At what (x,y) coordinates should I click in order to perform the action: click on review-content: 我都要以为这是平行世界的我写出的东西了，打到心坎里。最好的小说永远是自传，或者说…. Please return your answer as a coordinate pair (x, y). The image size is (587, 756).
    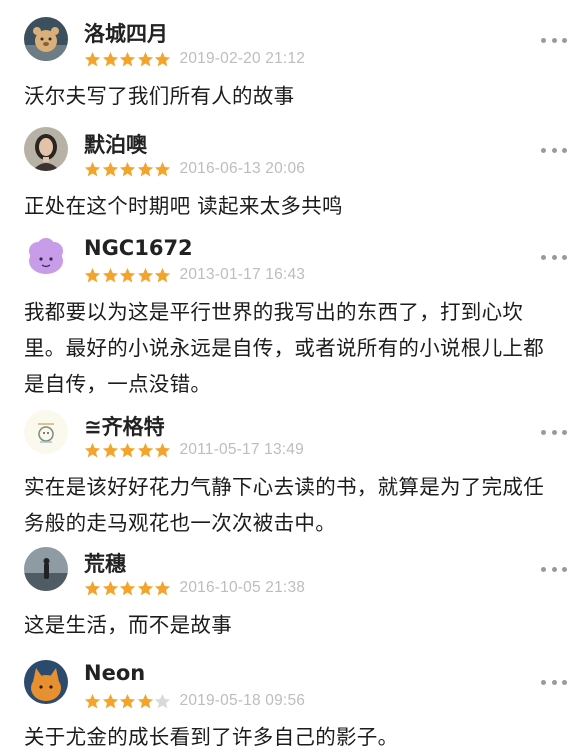
    Looking at the image, I should click on (284, 348).